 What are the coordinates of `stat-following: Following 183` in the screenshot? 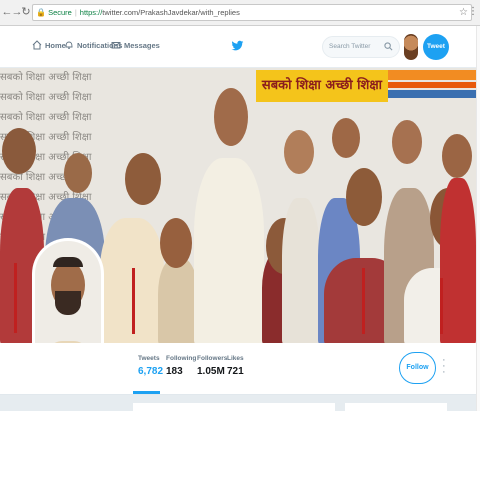 It's located at (181, 366).